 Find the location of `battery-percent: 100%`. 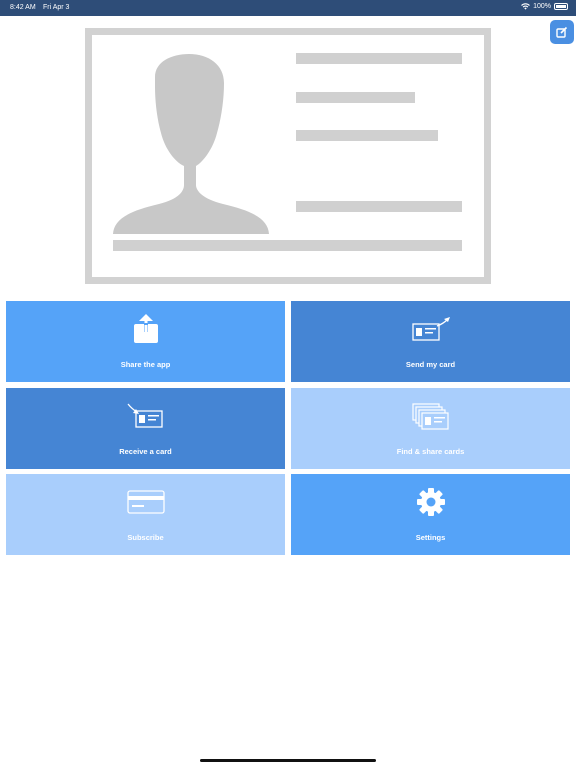

battery-percent: 100% is located at coordinates (542, 6).